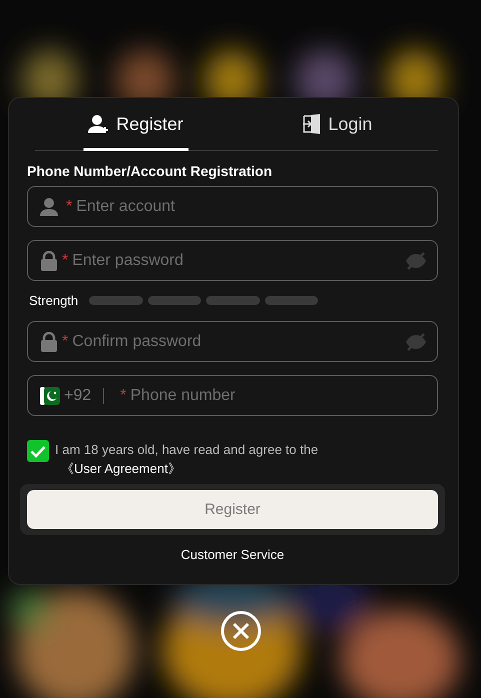  I want to click on phone-input: Phone number, so click(278, 395).